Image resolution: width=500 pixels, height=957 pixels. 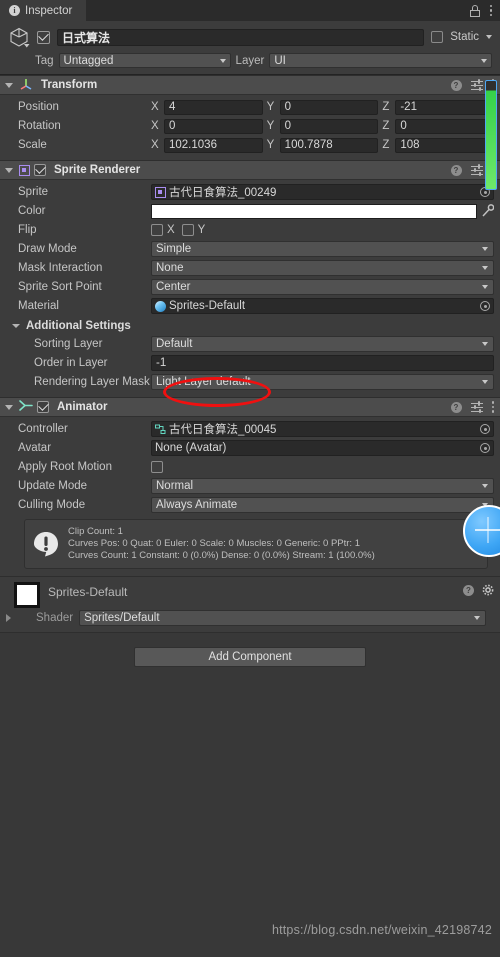 I want to click on color-swatch-field, so click(x=314, y=211).